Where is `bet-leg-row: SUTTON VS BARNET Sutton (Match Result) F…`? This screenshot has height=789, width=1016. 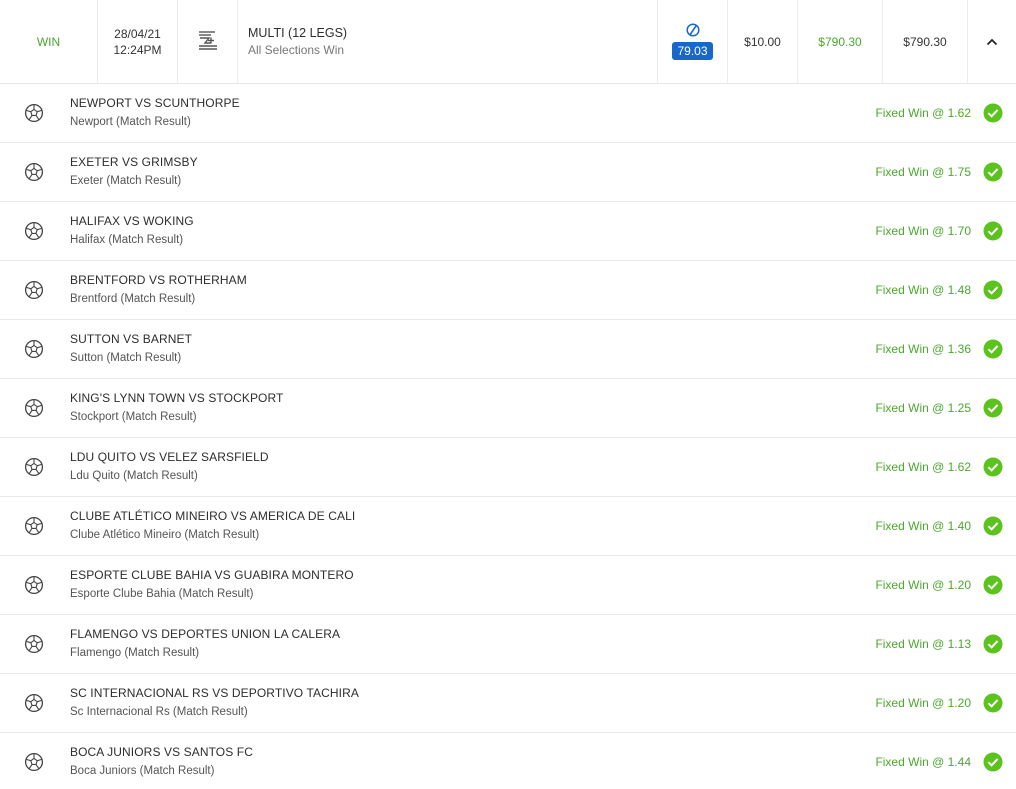 bet-leg-row: SUTTON VS BARNET Sutton (Match Result) F… is located at coordinates (508, 349).